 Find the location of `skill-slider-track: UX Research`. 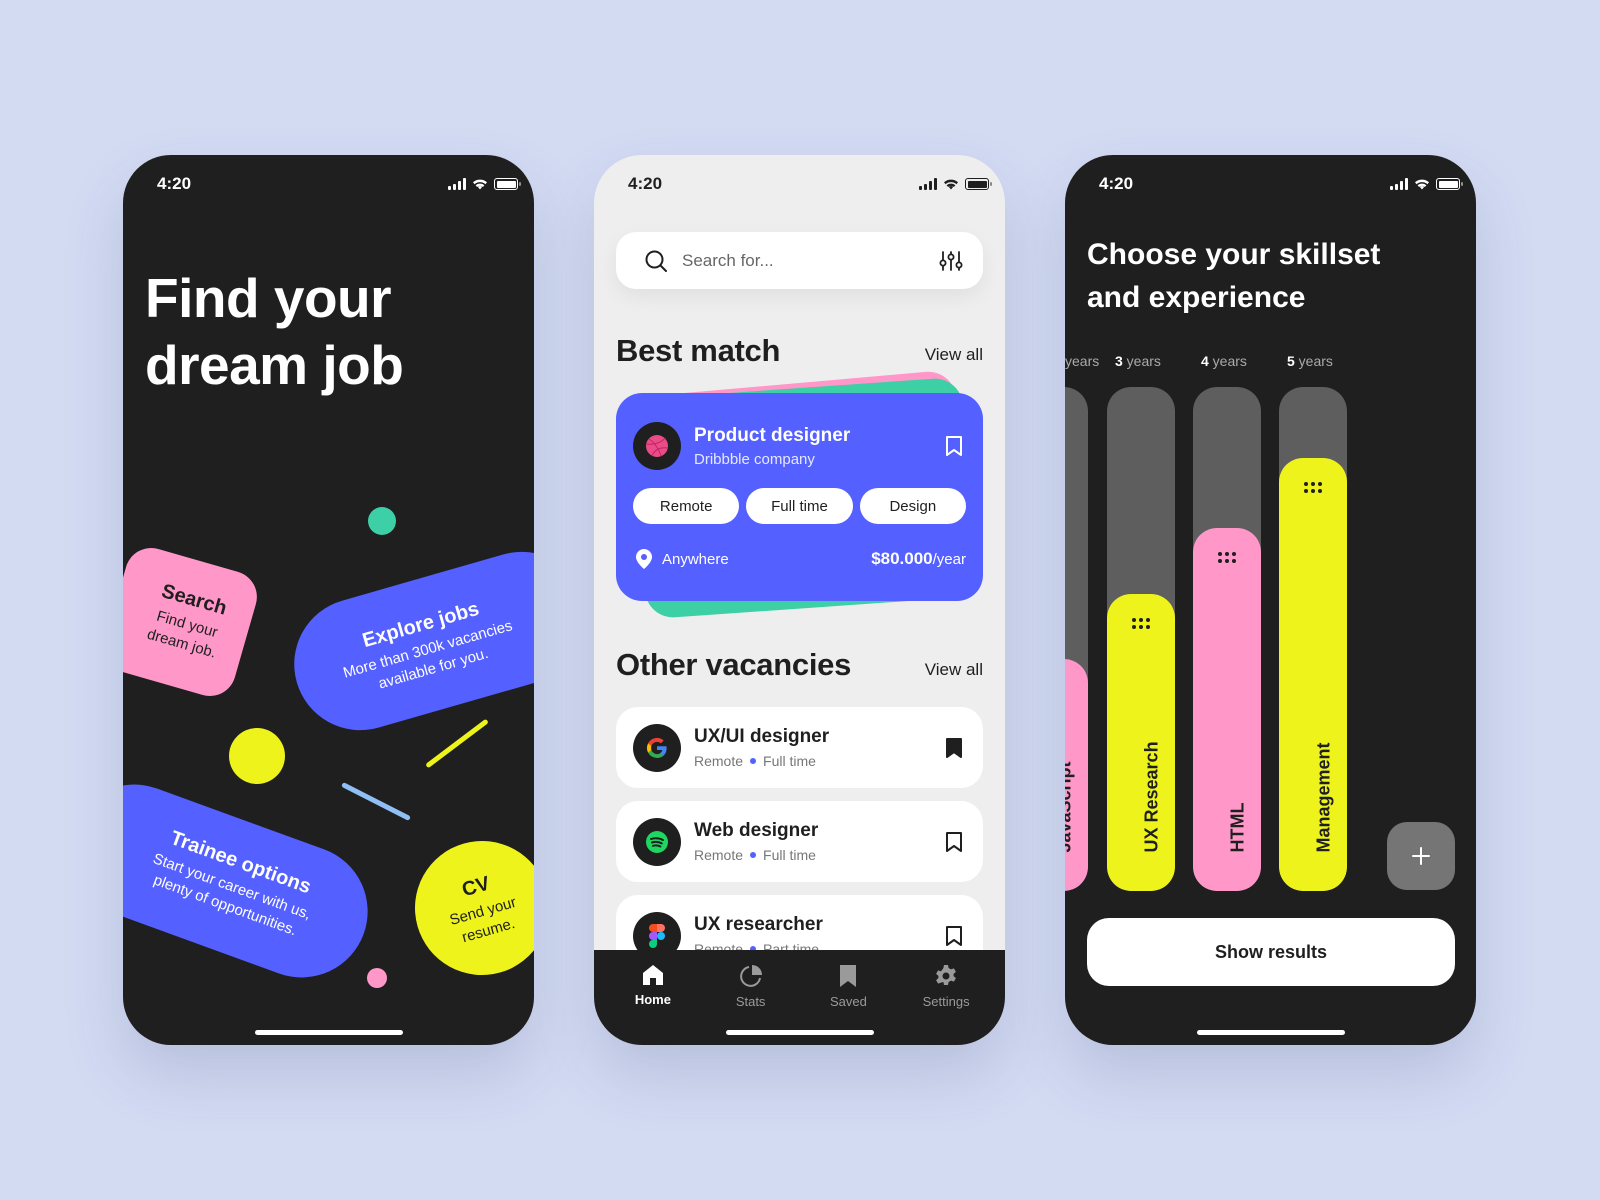

skill-slider-track: UX Research is located at coordinates (1141, 639).